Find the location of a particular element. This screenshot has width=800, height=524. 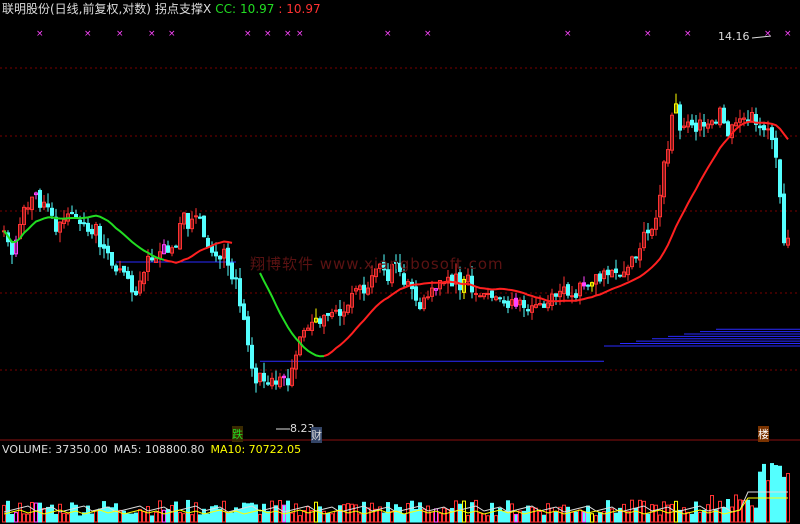

watermark: 翔博软件 www.xiangbosoft.com is located at coordinates (377, 264).